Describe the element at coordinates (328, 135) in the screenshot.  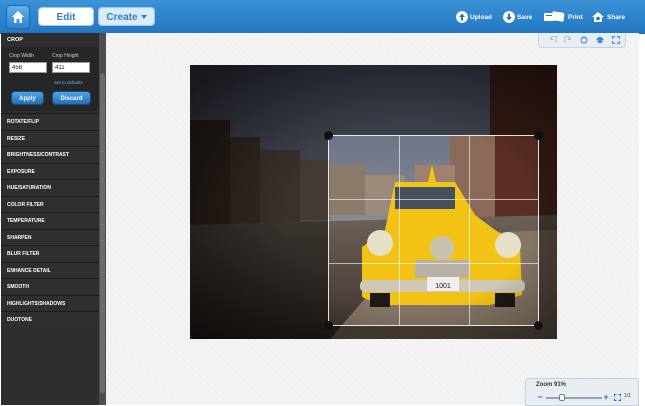
I see `crop-handle-top-left` at that location.